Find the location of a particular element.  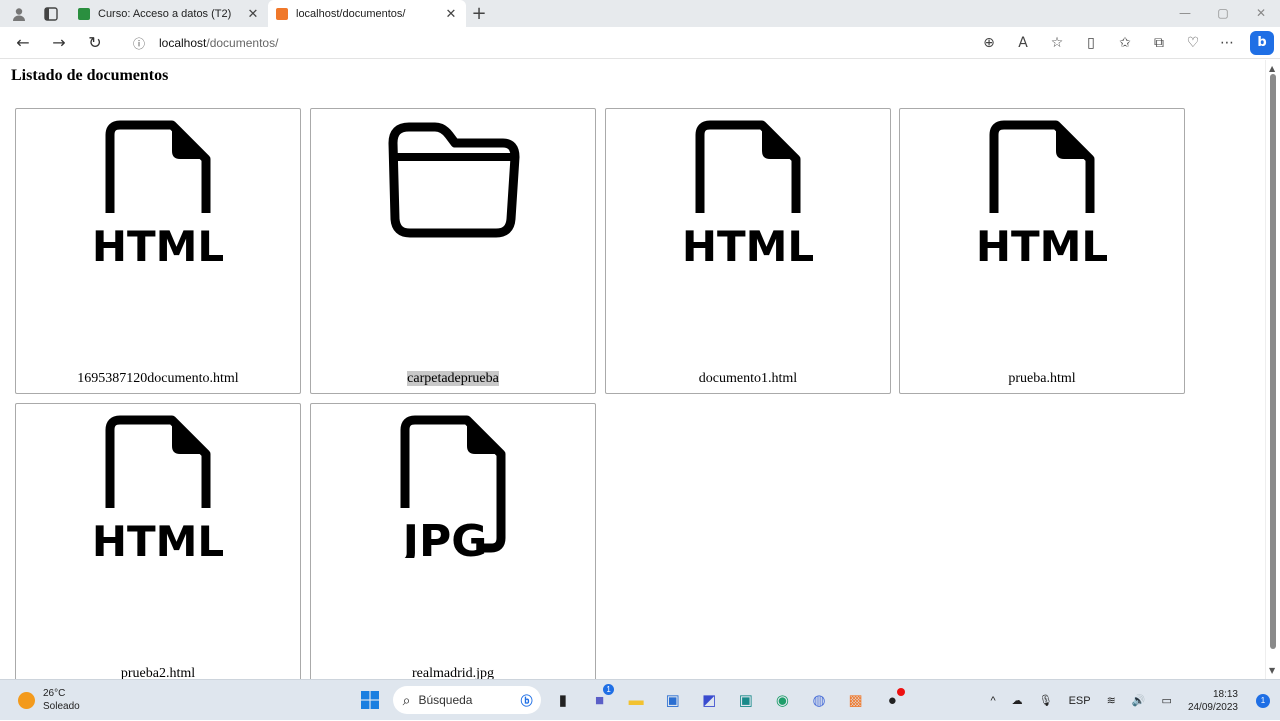

split-screen-icon: ▯ is located at coordinates (1091, 43).